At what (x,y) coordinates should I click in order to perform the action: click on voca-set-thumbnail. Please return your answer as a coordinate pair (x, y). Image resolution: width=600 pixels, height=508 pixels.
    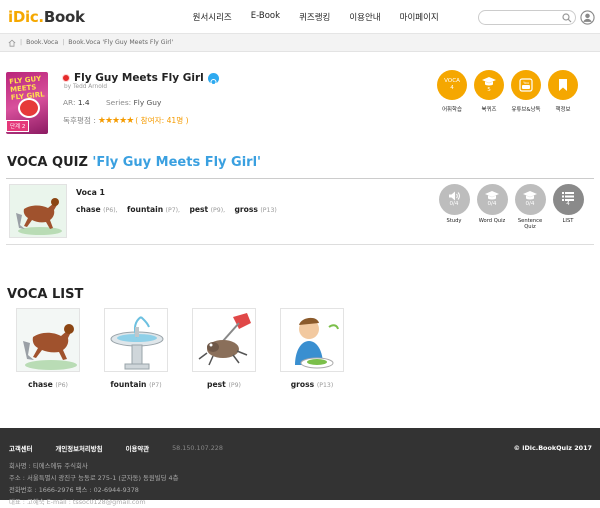
    Looking at the image, I should click on (38, 211).